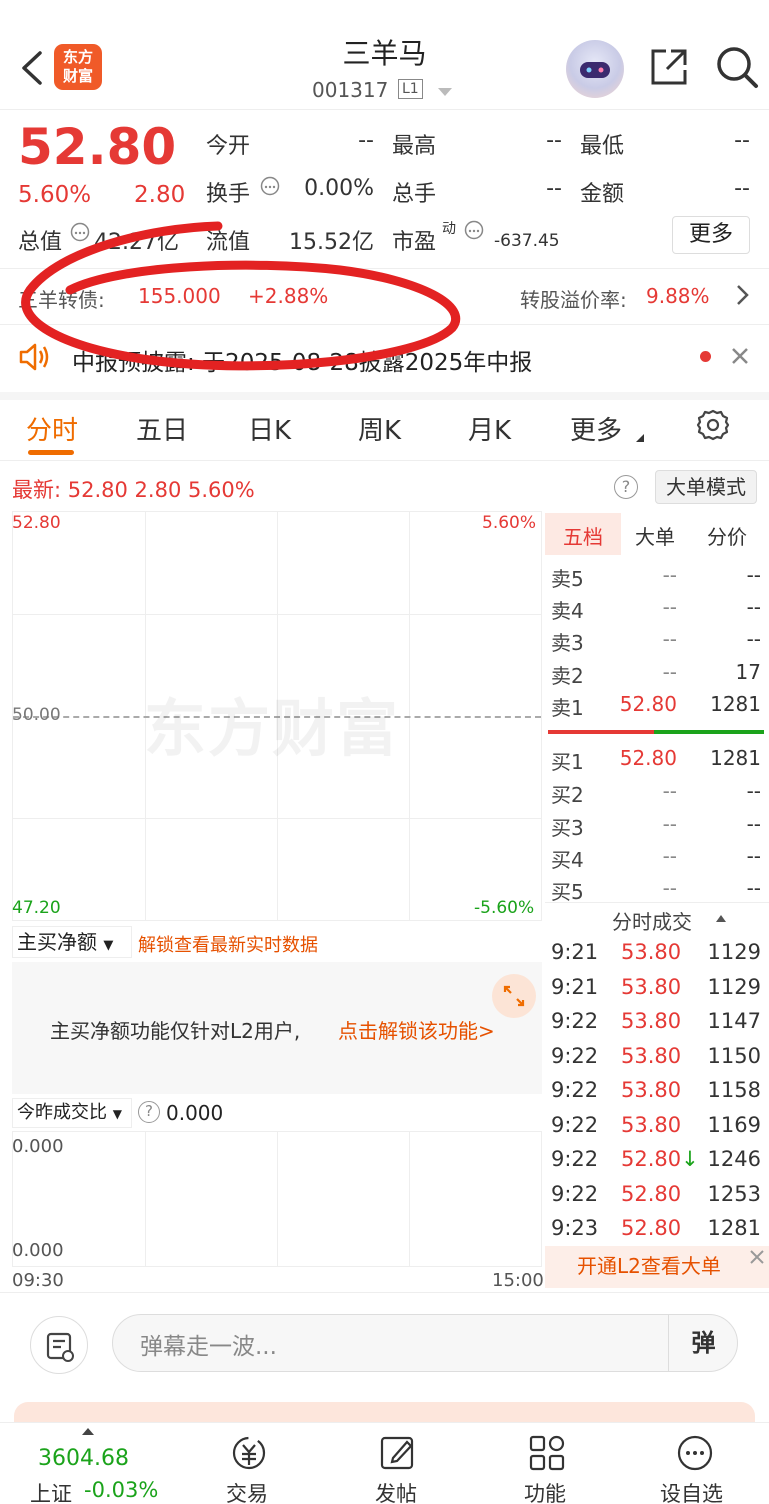 Image resolution: width=769 pixels, height=1504 pixels. I want to click on post-icon, so click(398, 1453).